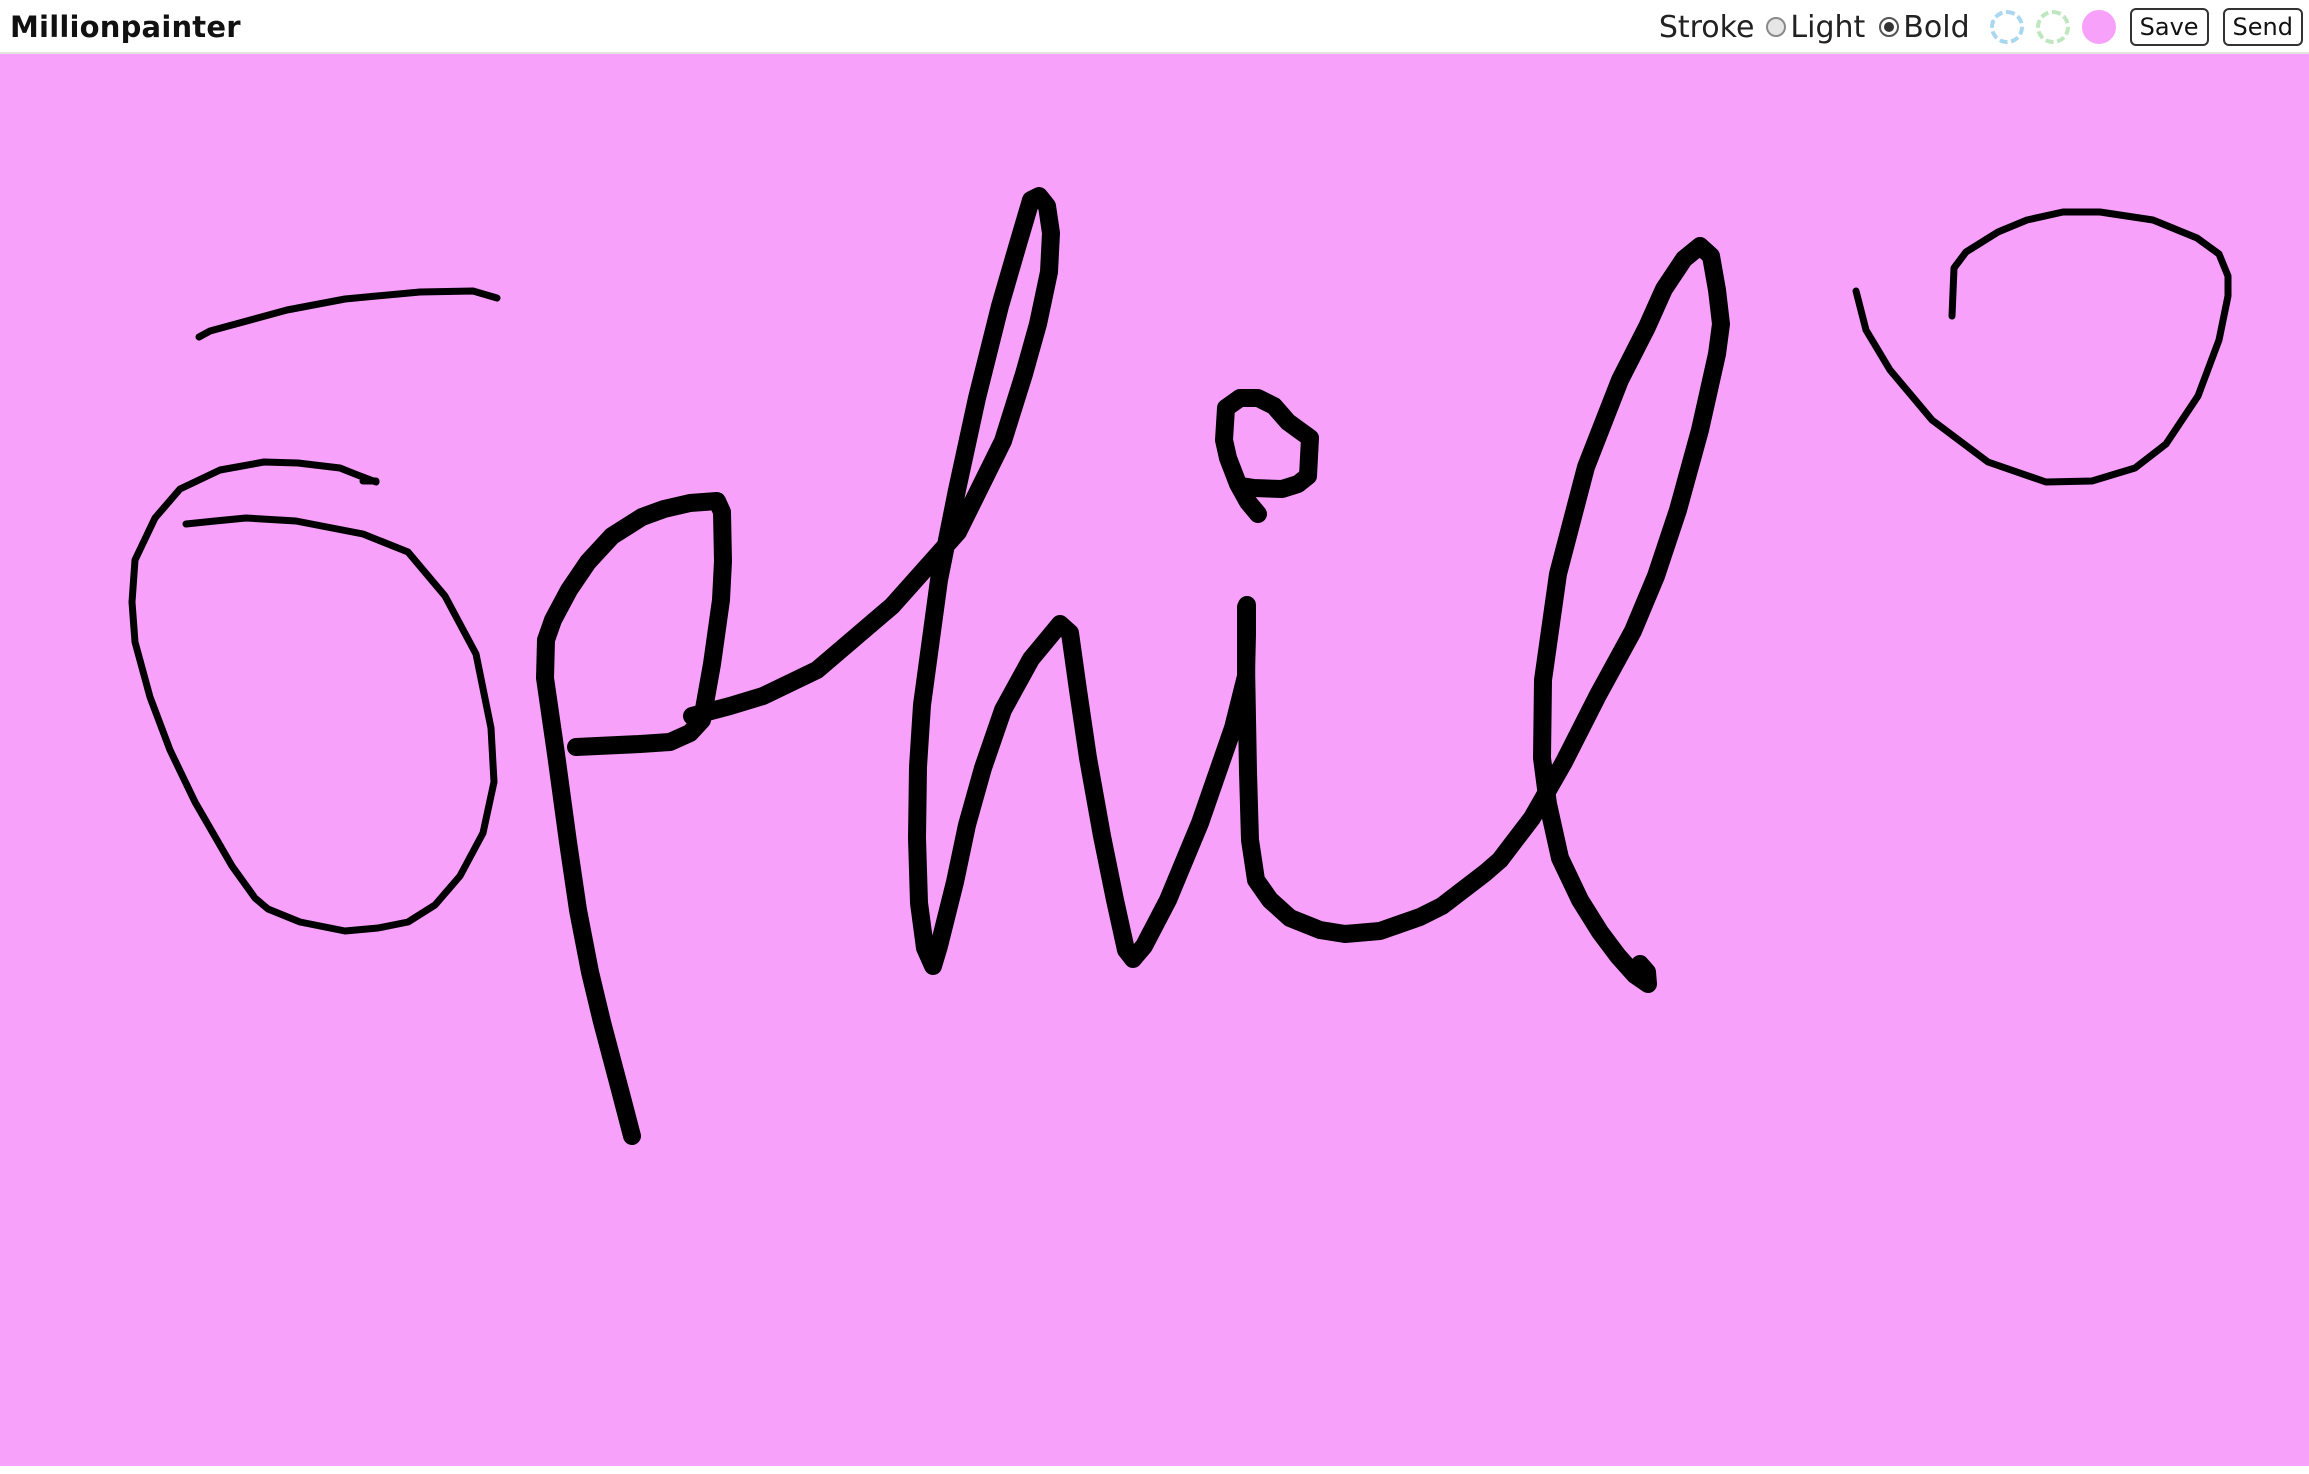  Describe the element at coordinates (1981, 27) in the screenshot. I see `toolbar-controls: Stroke Light Bold Save Send` at that location.